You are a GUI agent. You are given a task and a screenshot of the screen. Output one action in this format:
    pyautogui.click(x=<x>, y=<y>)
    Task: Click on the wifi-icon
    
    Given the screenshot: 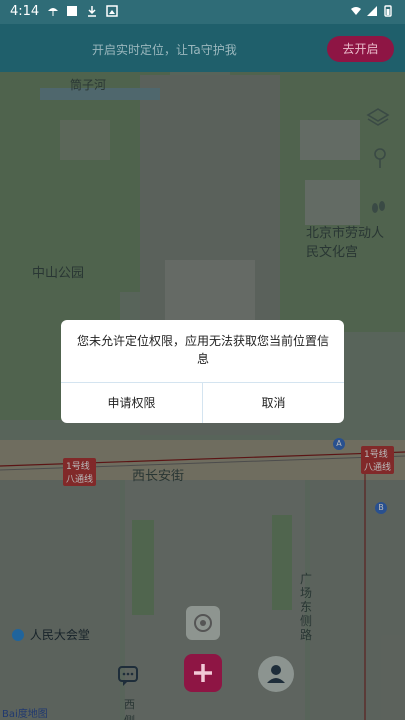 What is the action you would take?
    pyautogui.click(x=356, y=11)
    